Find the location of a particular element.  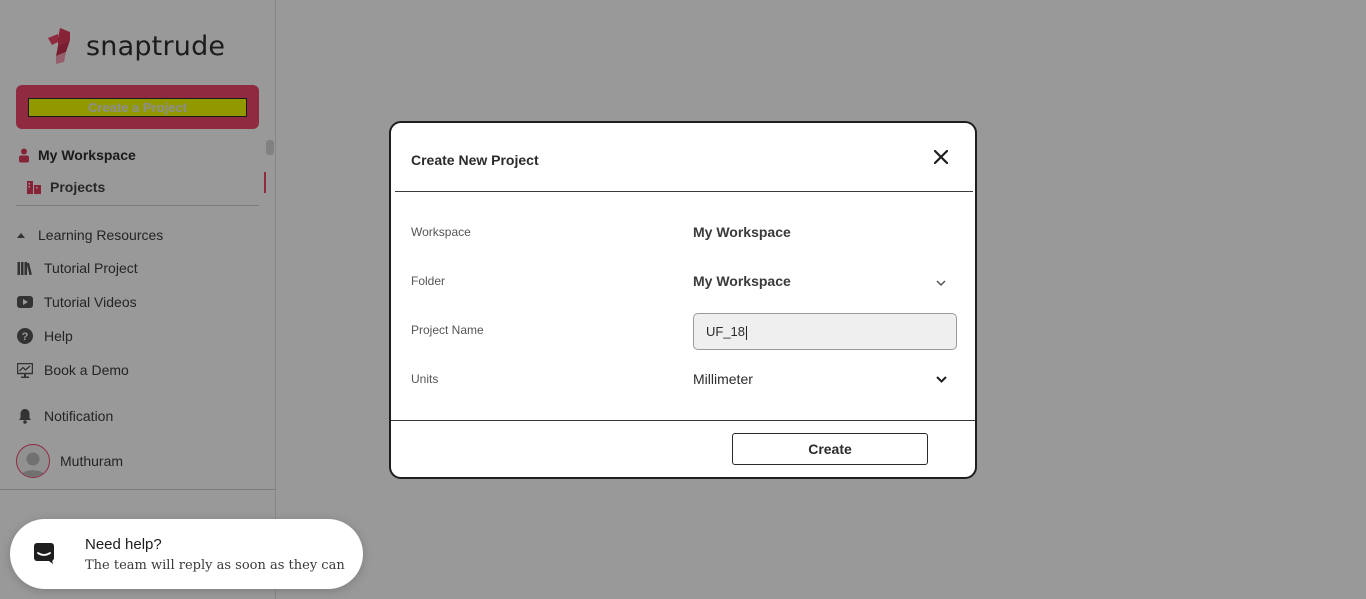

dialog-title: Create New Project is located at coordinates (475, 160).